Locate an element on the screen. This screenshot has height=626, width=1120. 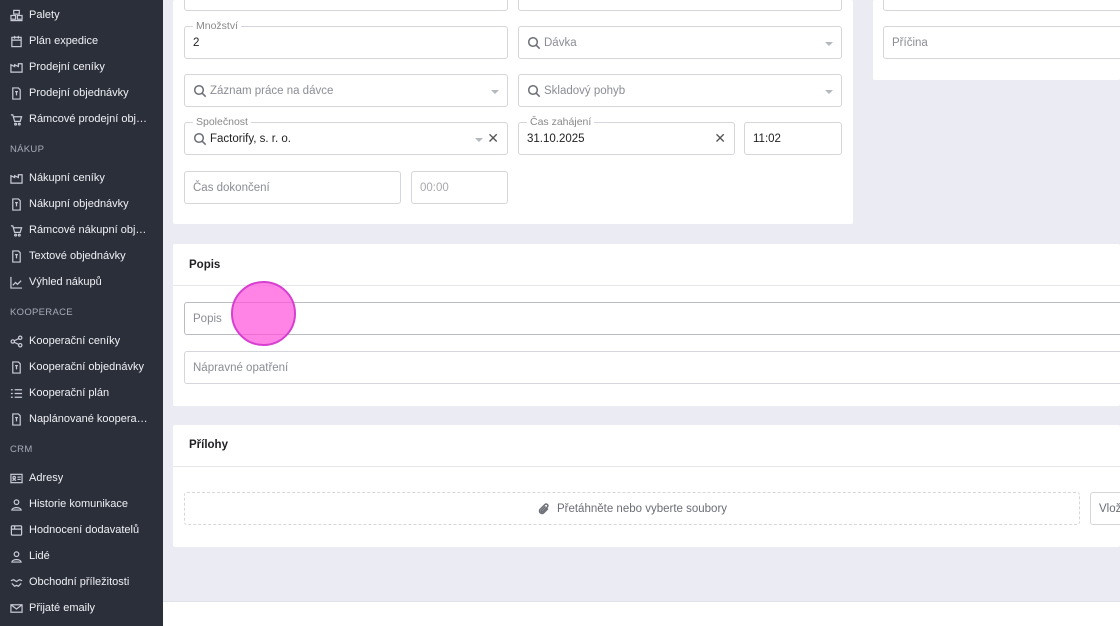
sidebar-item-label: Přijaté emaily is located at coordinates (62, 608).